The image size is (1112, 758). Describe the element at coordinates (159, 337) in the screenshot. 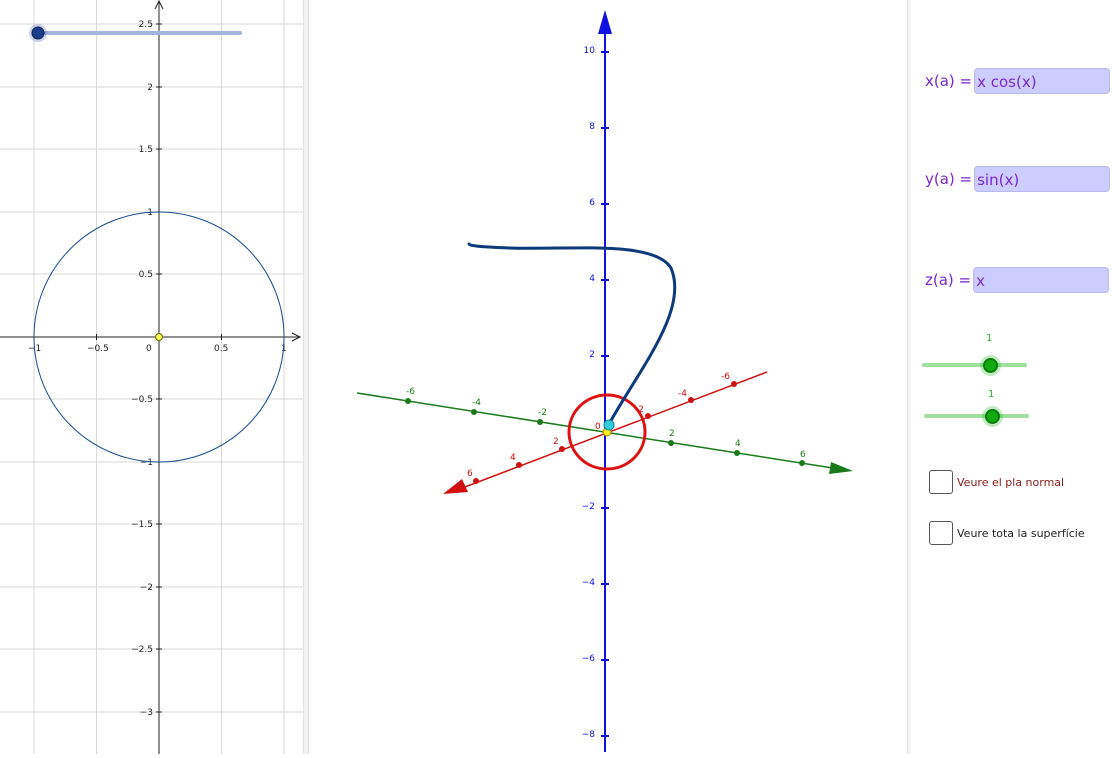

I see `origin-point` at that location.